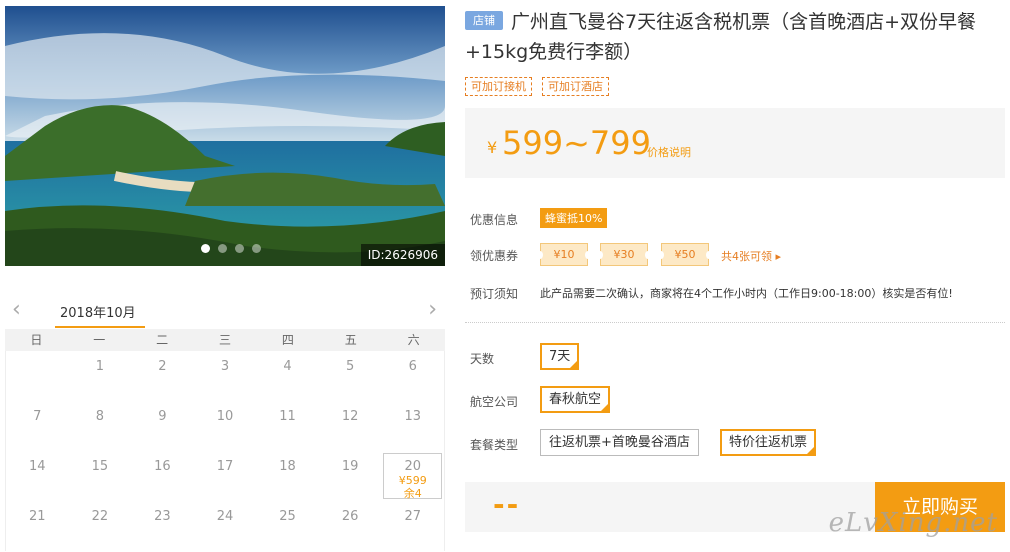  What do you see at coordinates (768, 442) in the screenshot?
I see `package-option-flight-only: 特价往返机票` at bounding box center [768, 442].